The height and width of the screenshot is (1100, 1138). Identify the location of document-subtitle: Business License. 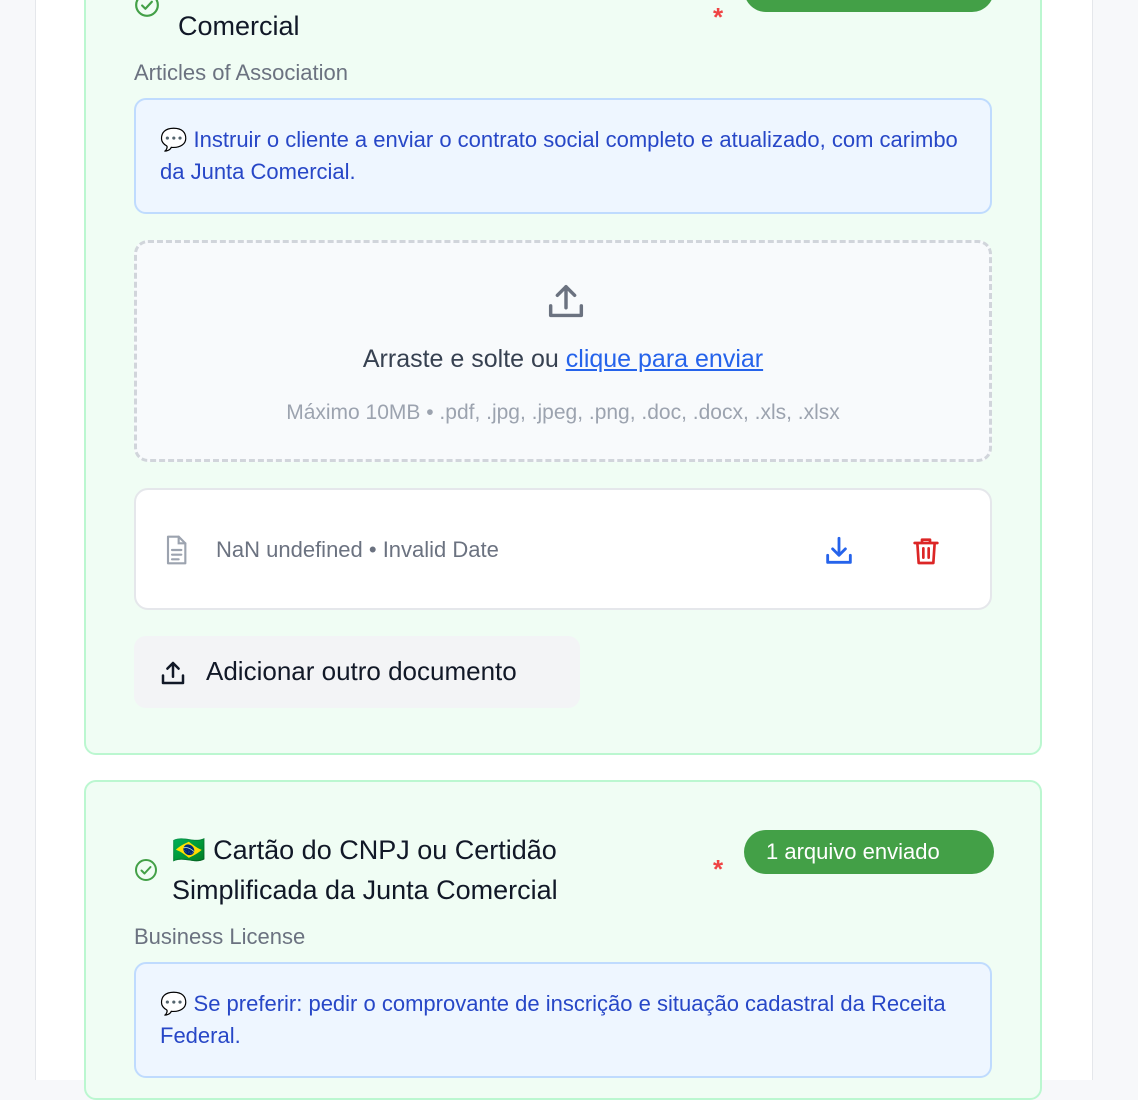
(220, 936).